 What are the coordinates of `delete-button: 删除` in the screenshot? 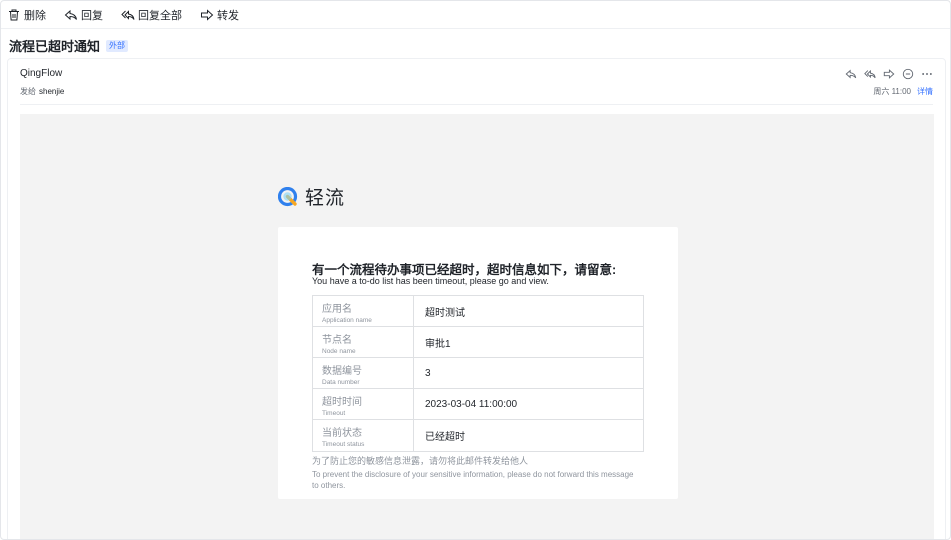 It's located at (26, 15).